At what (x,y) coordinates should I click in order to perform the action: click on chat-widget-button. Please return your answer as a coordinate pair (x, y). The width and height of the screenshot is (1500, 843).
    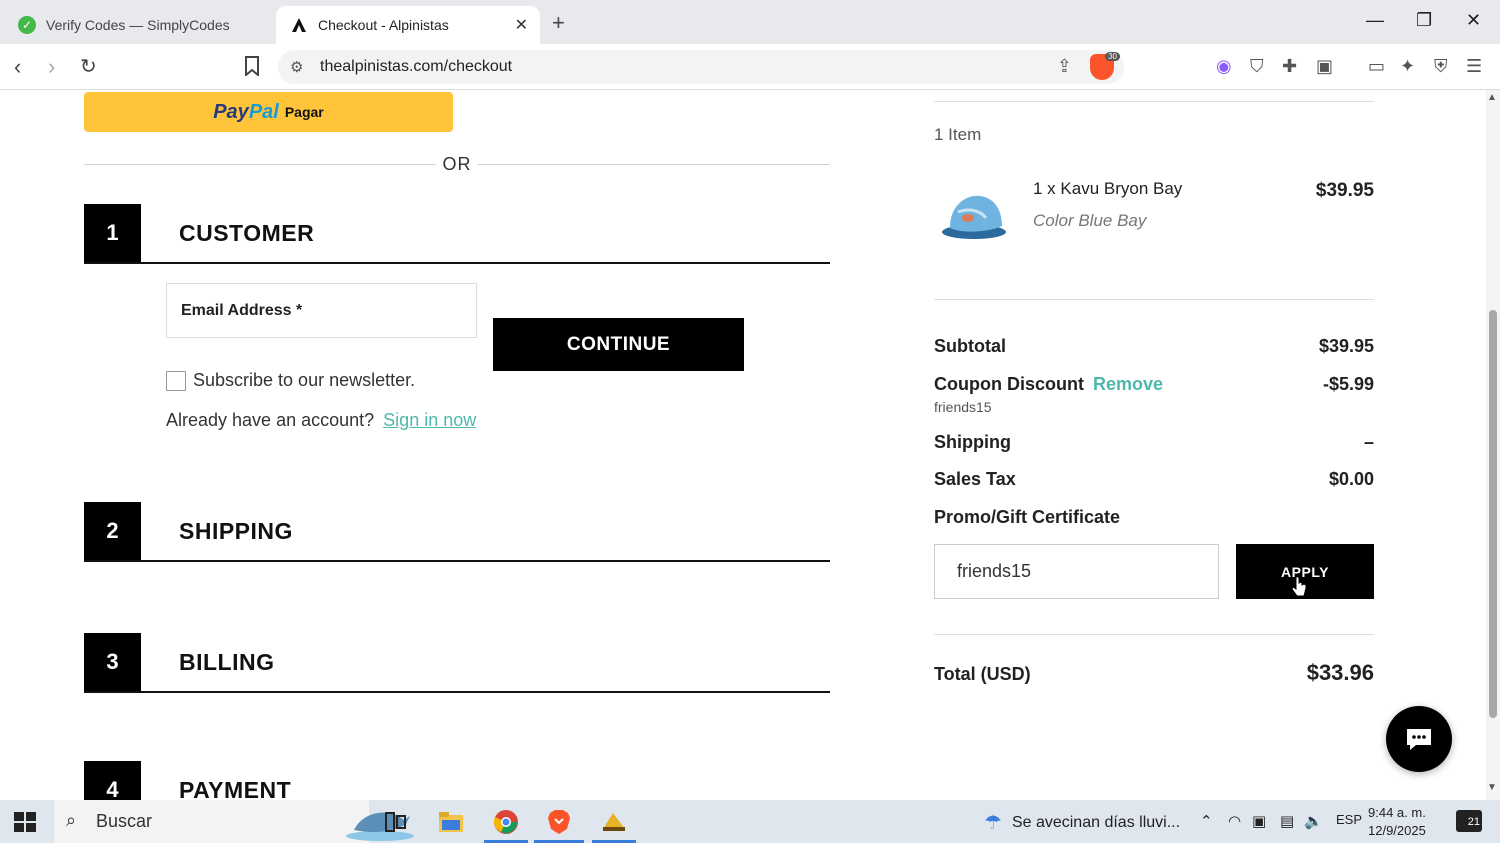
    Looking at the image, I should click on (1419, 739).